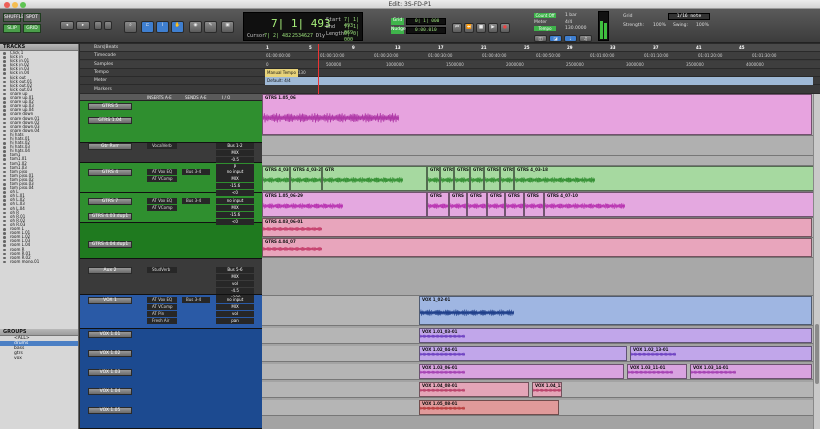  What do you see at coordinates (110, 353) in the screenshot?
I see `track-name-10: VOX 1.02` at bounding box center [110, 353].